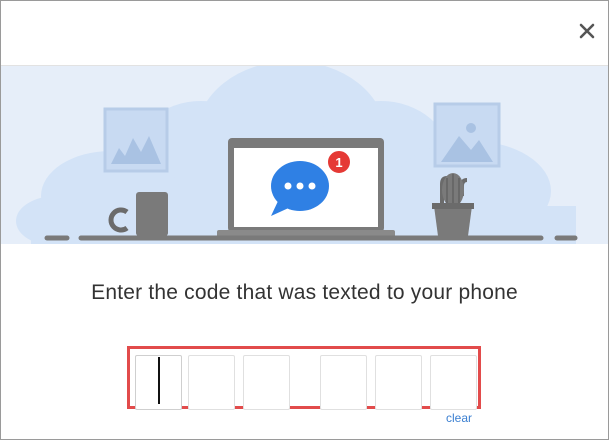 This screenshot has height=440, width=609. What do you see at coordinates (136, 140) in the screenshot?
I see `picture-frame-left` at bounding box center [136, 140].